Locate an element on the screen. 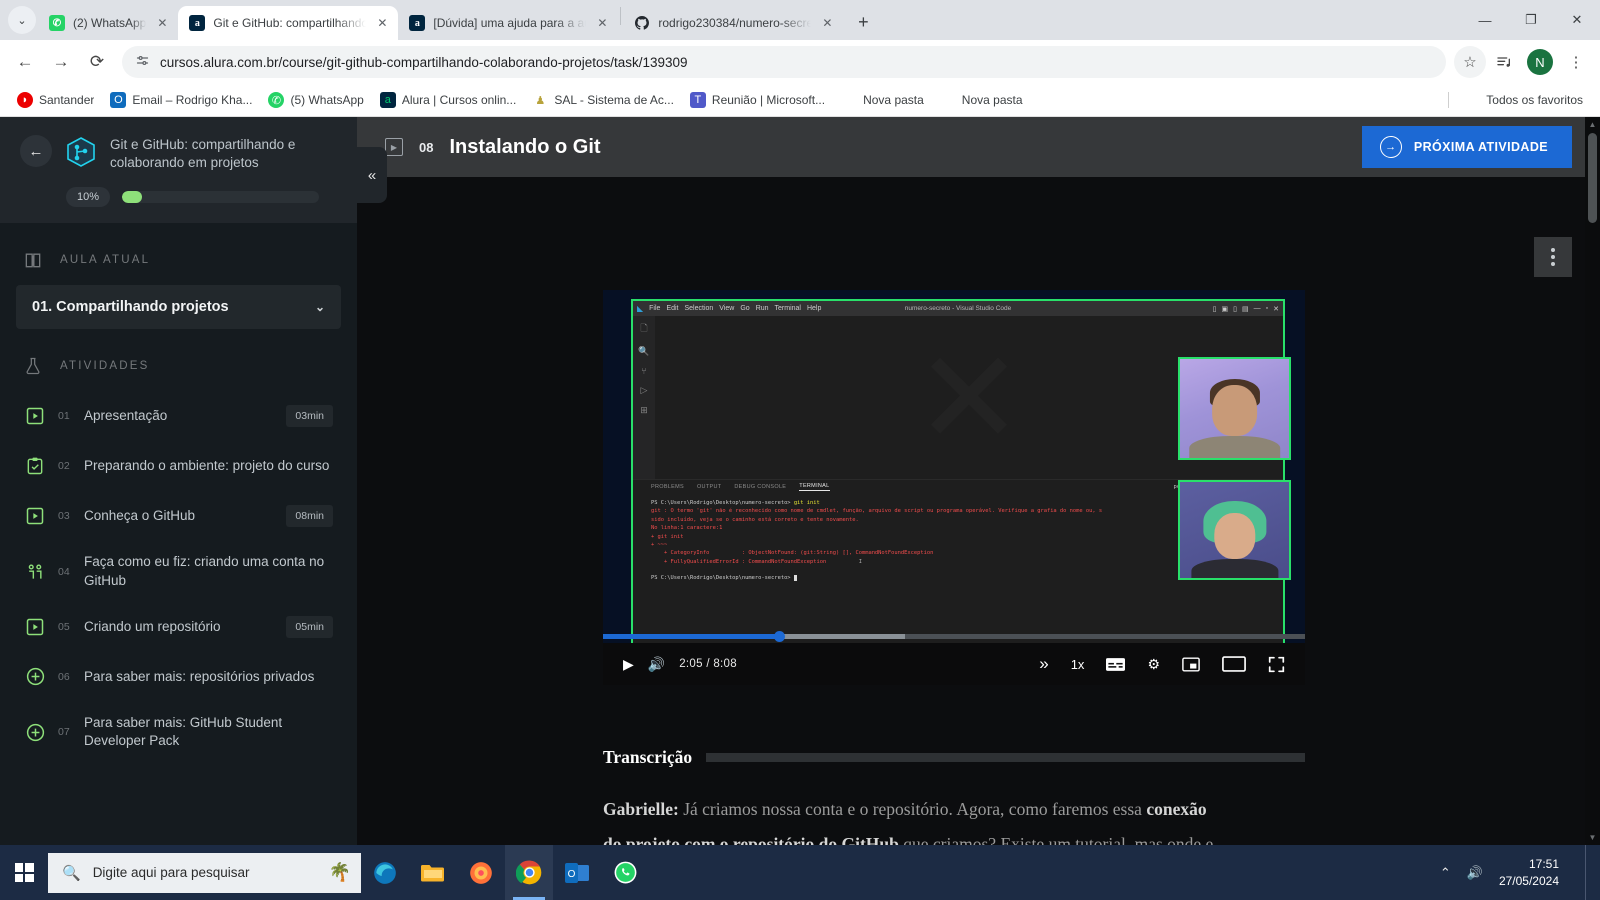 The height and width of the screenshot is (900, 1600). vscode-minimize-icon: — is located at coordinates (1257, 308).